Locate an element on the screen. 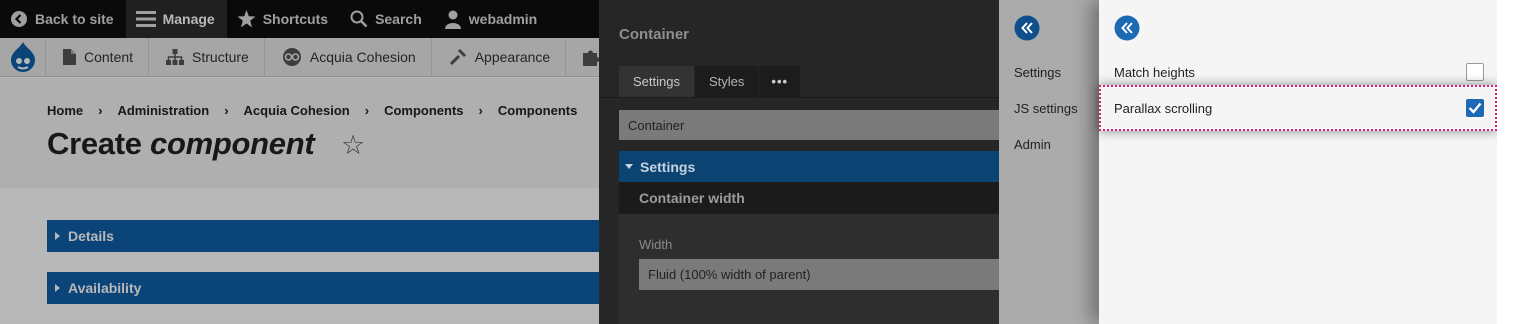  sidenav-item-js-settings: JS settings is located at coordinates (1046, 108).